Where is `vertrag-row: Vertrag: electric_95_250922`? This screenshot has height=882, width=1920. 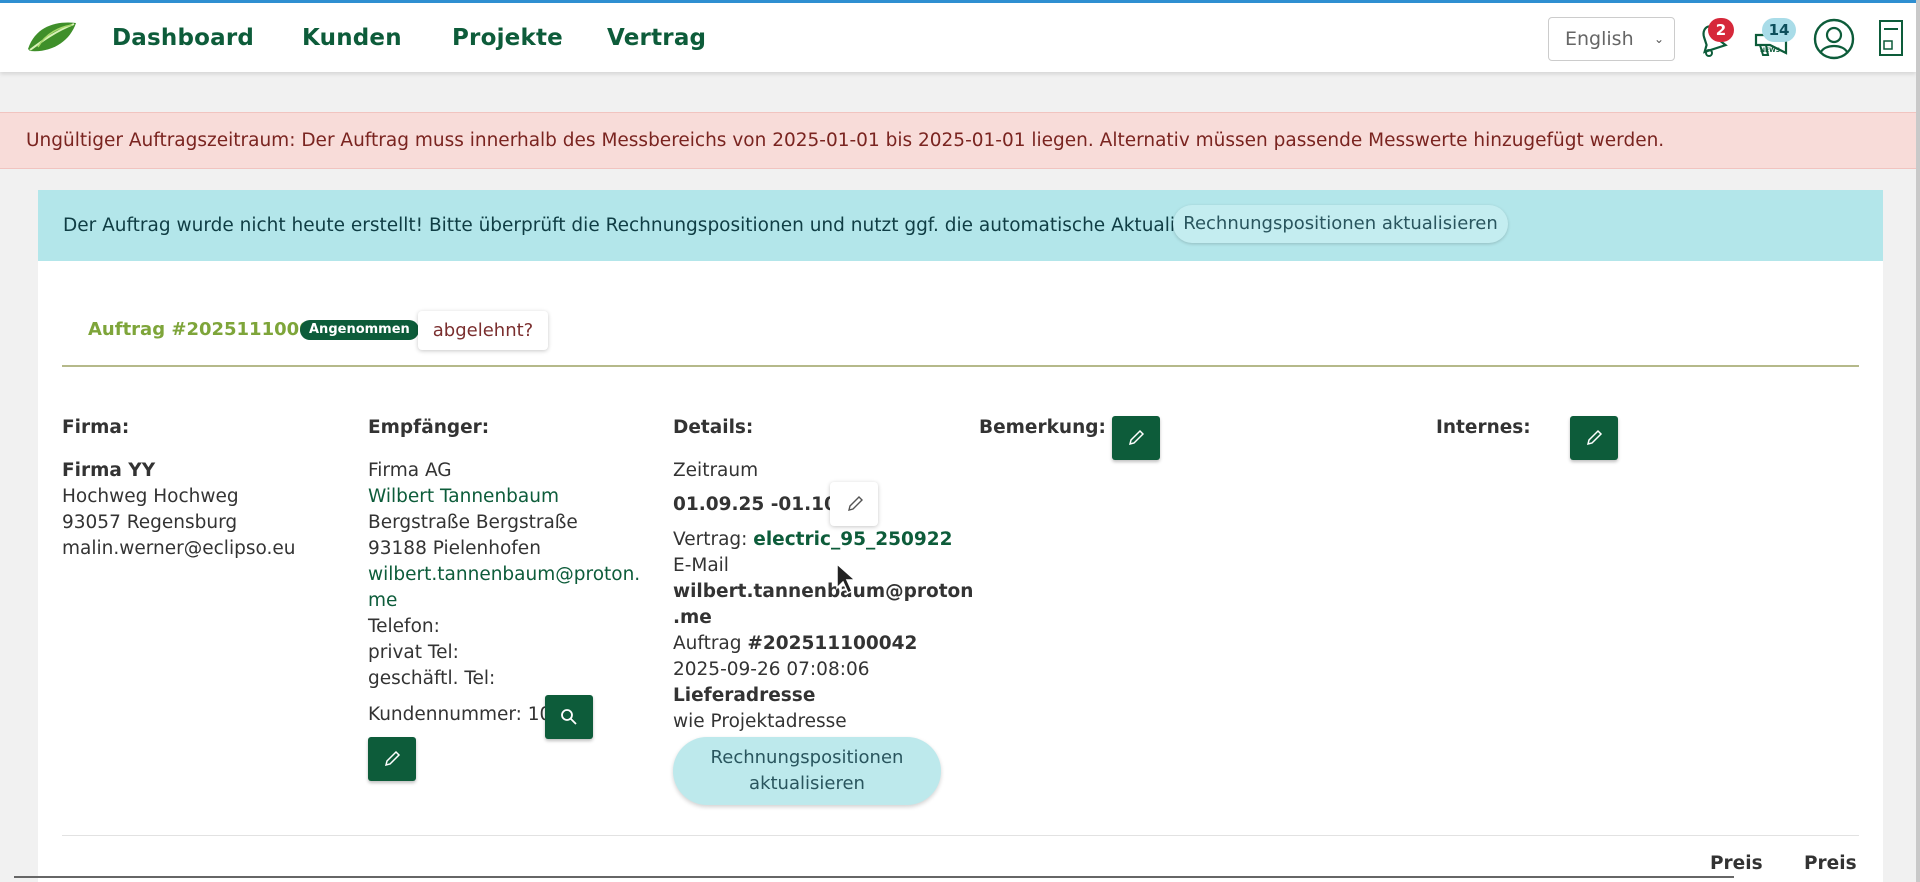 vertrag-row: Vertrag: electric_95_250922 is located at coordinates (812, 539).